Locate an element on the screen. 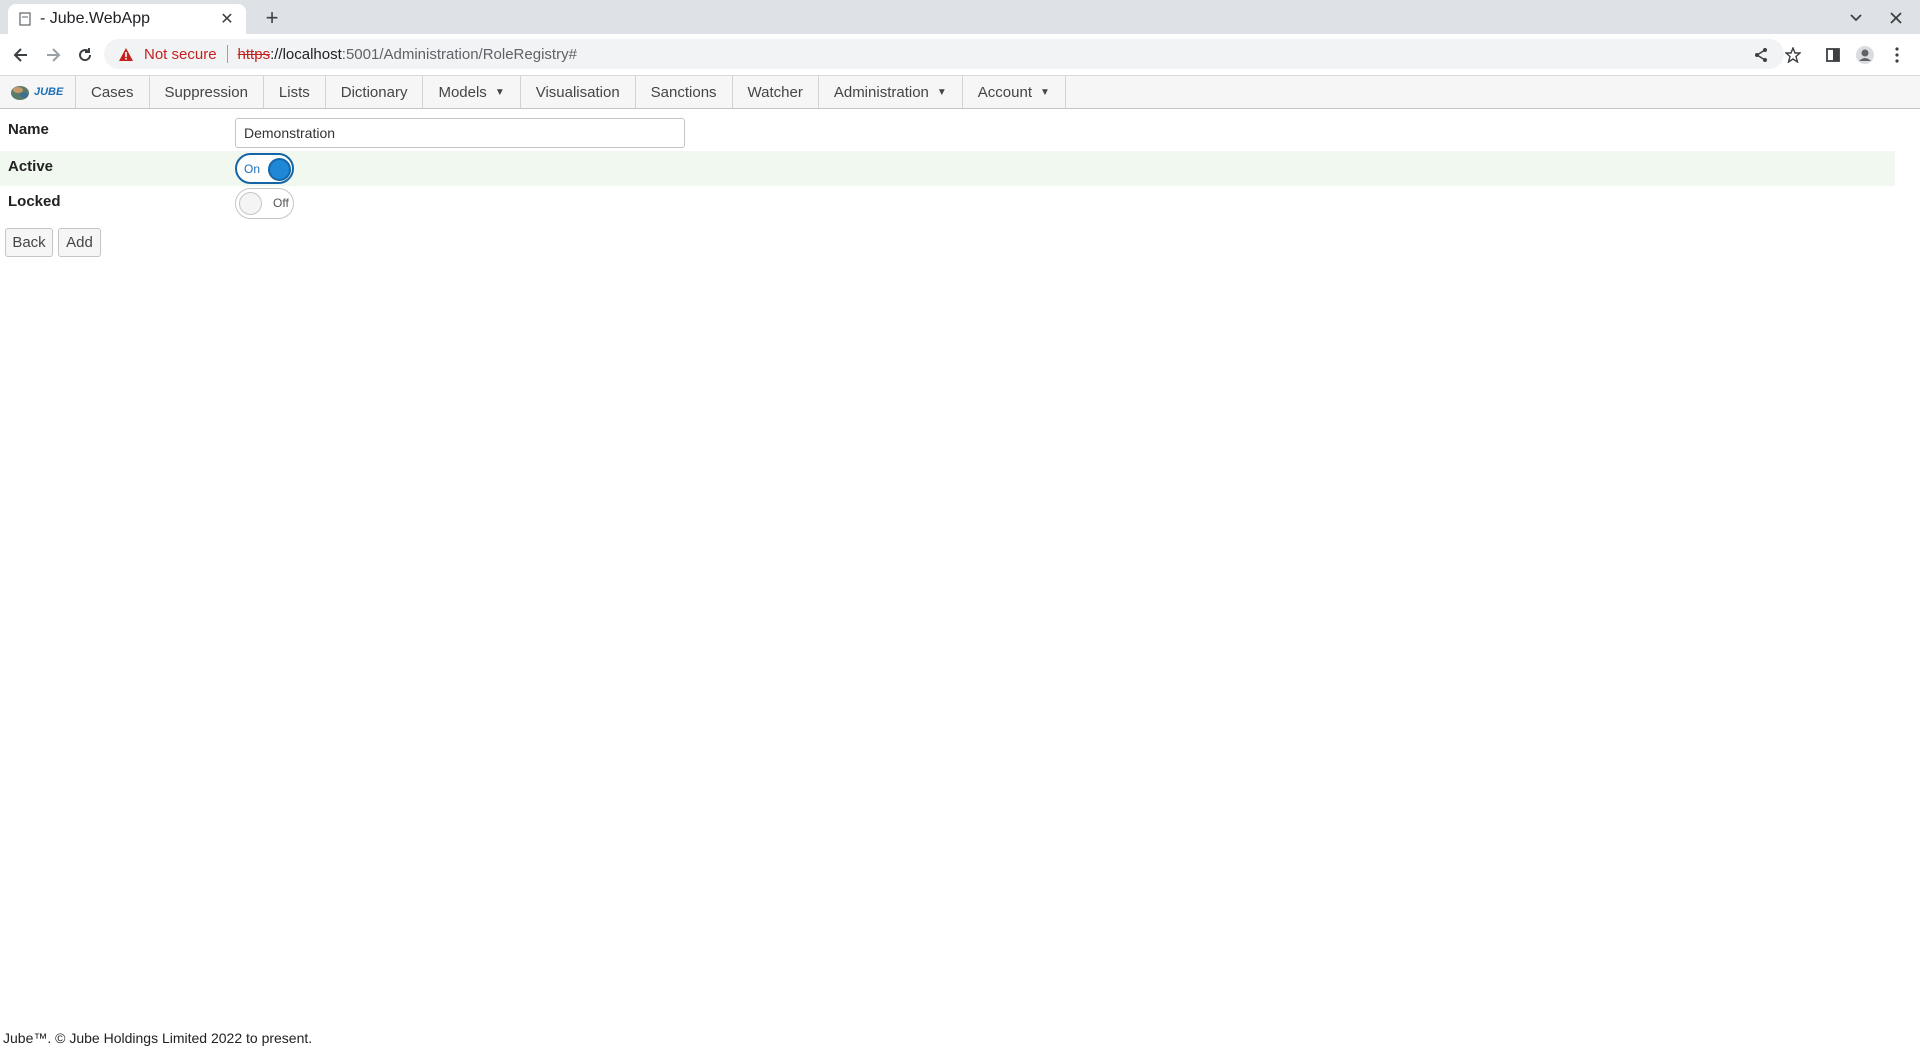 This screenshot has height=1049, width=1920. nav-account: Account ▼ is located at coordinates (1014, 92).